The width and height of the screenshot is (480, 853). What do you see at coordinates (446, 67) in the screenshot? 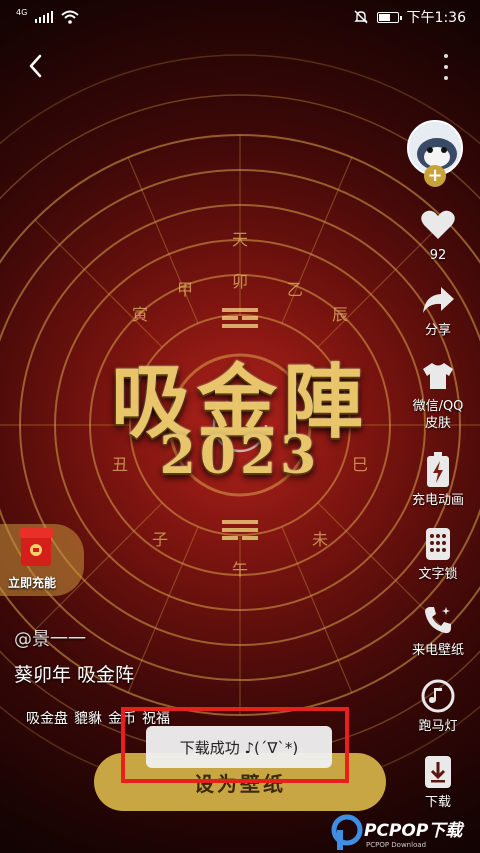
I see `more-options-button` at bounding box center [446, 67].